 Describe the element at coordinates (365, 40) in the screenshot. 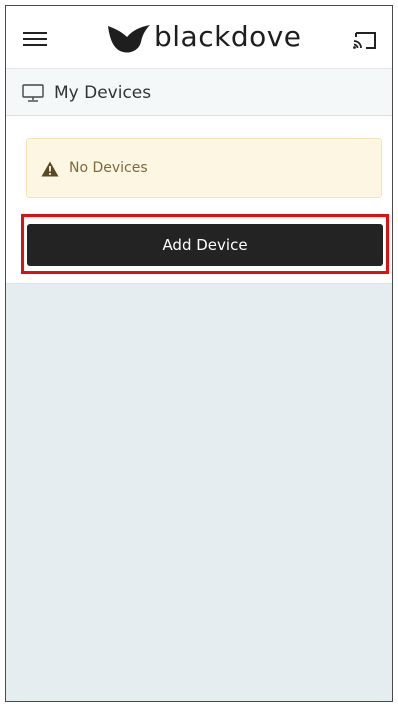

I see `cast-icon` at that location.